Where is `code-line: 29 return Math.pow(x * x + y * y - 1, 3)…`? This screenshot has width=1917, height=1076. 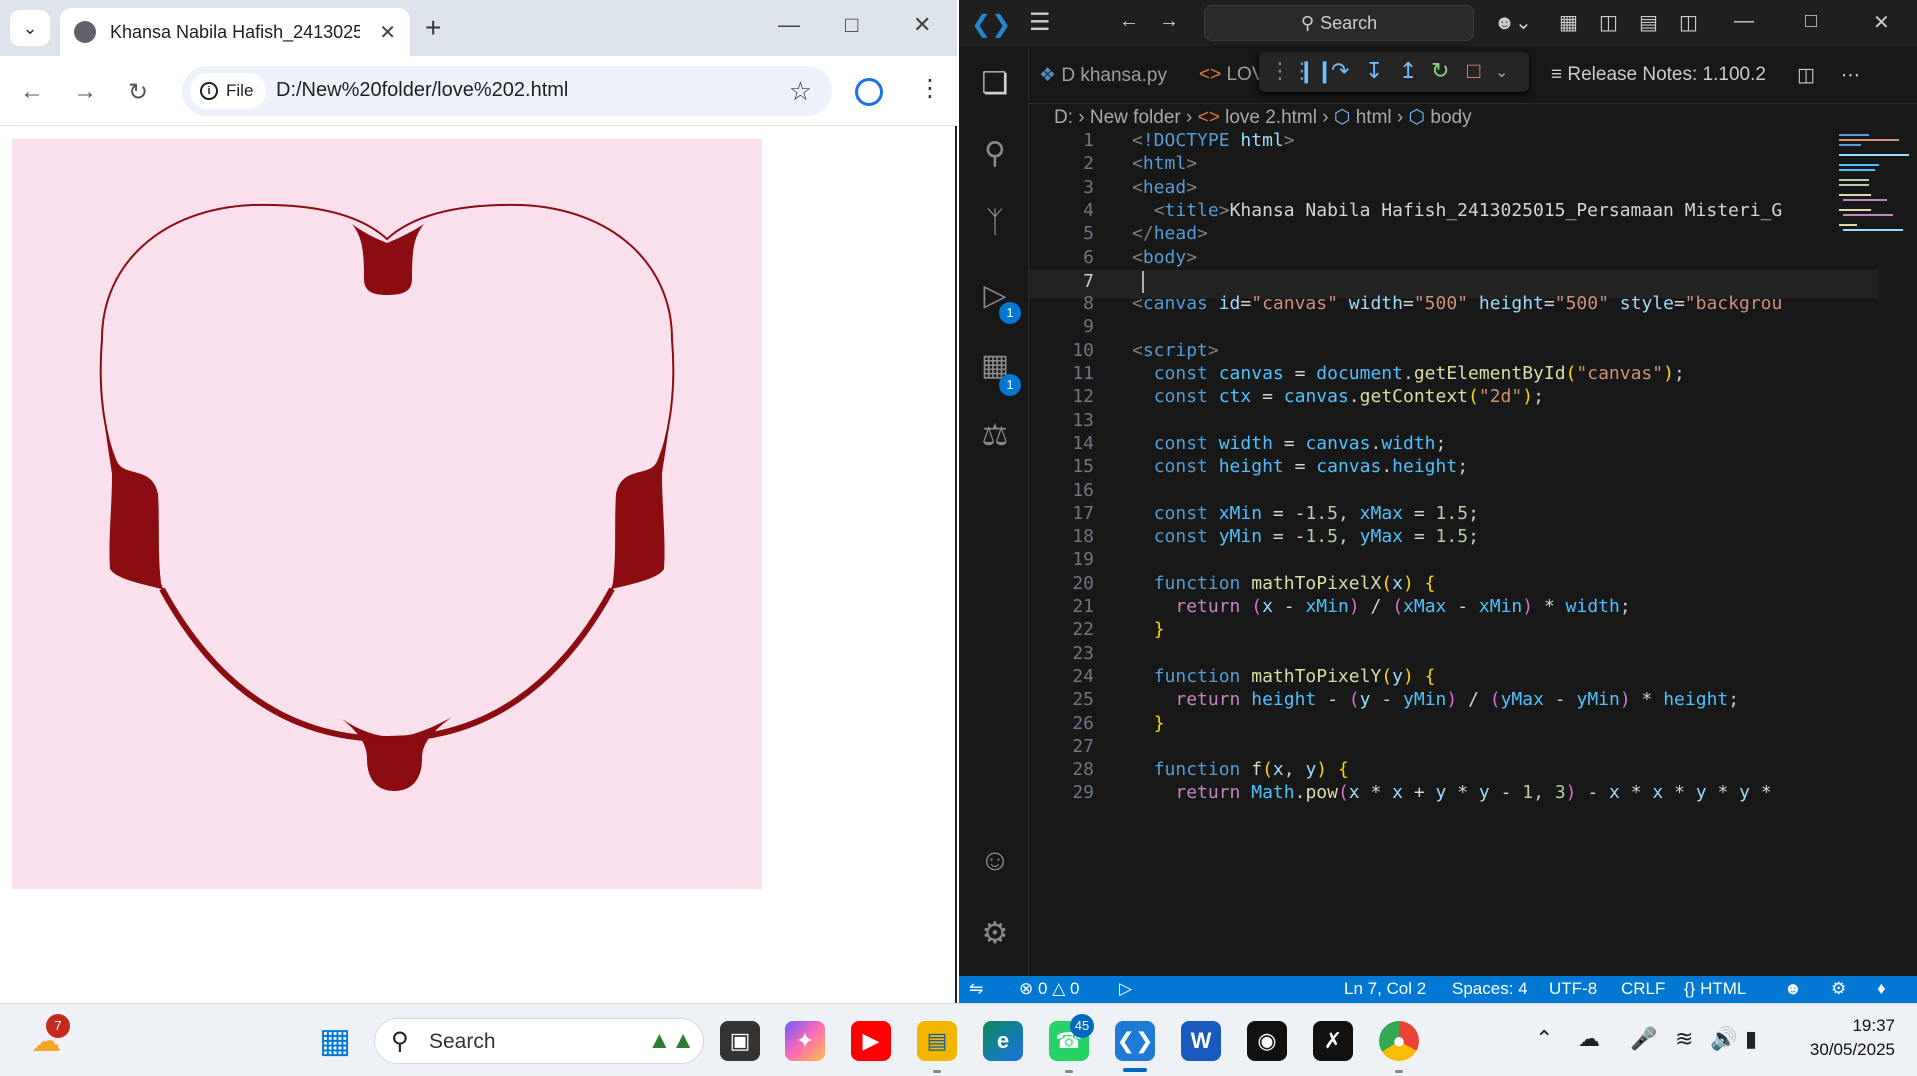
code-line: 29 return Math.pow(x * x + y * y - 1, 3)… is located at coordinates (1454, 796).